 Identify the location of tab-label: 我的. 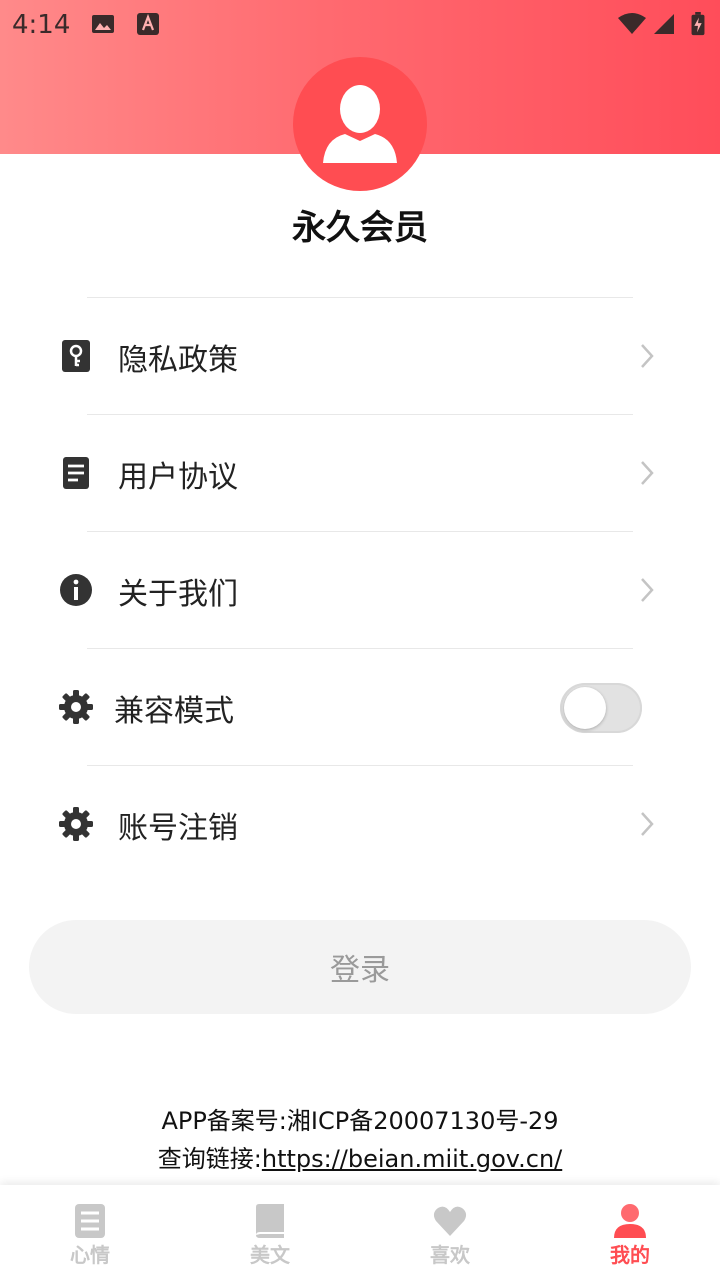
(630, 1255).